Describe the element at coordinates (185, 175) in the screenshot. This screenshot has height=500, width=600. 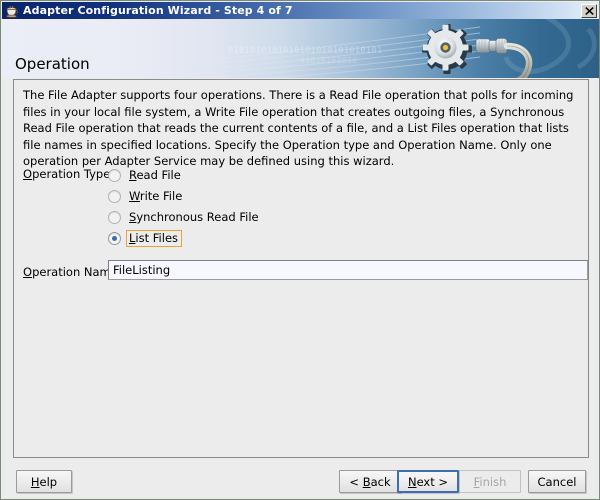
I see `radio-read-file: Read File` at that location.